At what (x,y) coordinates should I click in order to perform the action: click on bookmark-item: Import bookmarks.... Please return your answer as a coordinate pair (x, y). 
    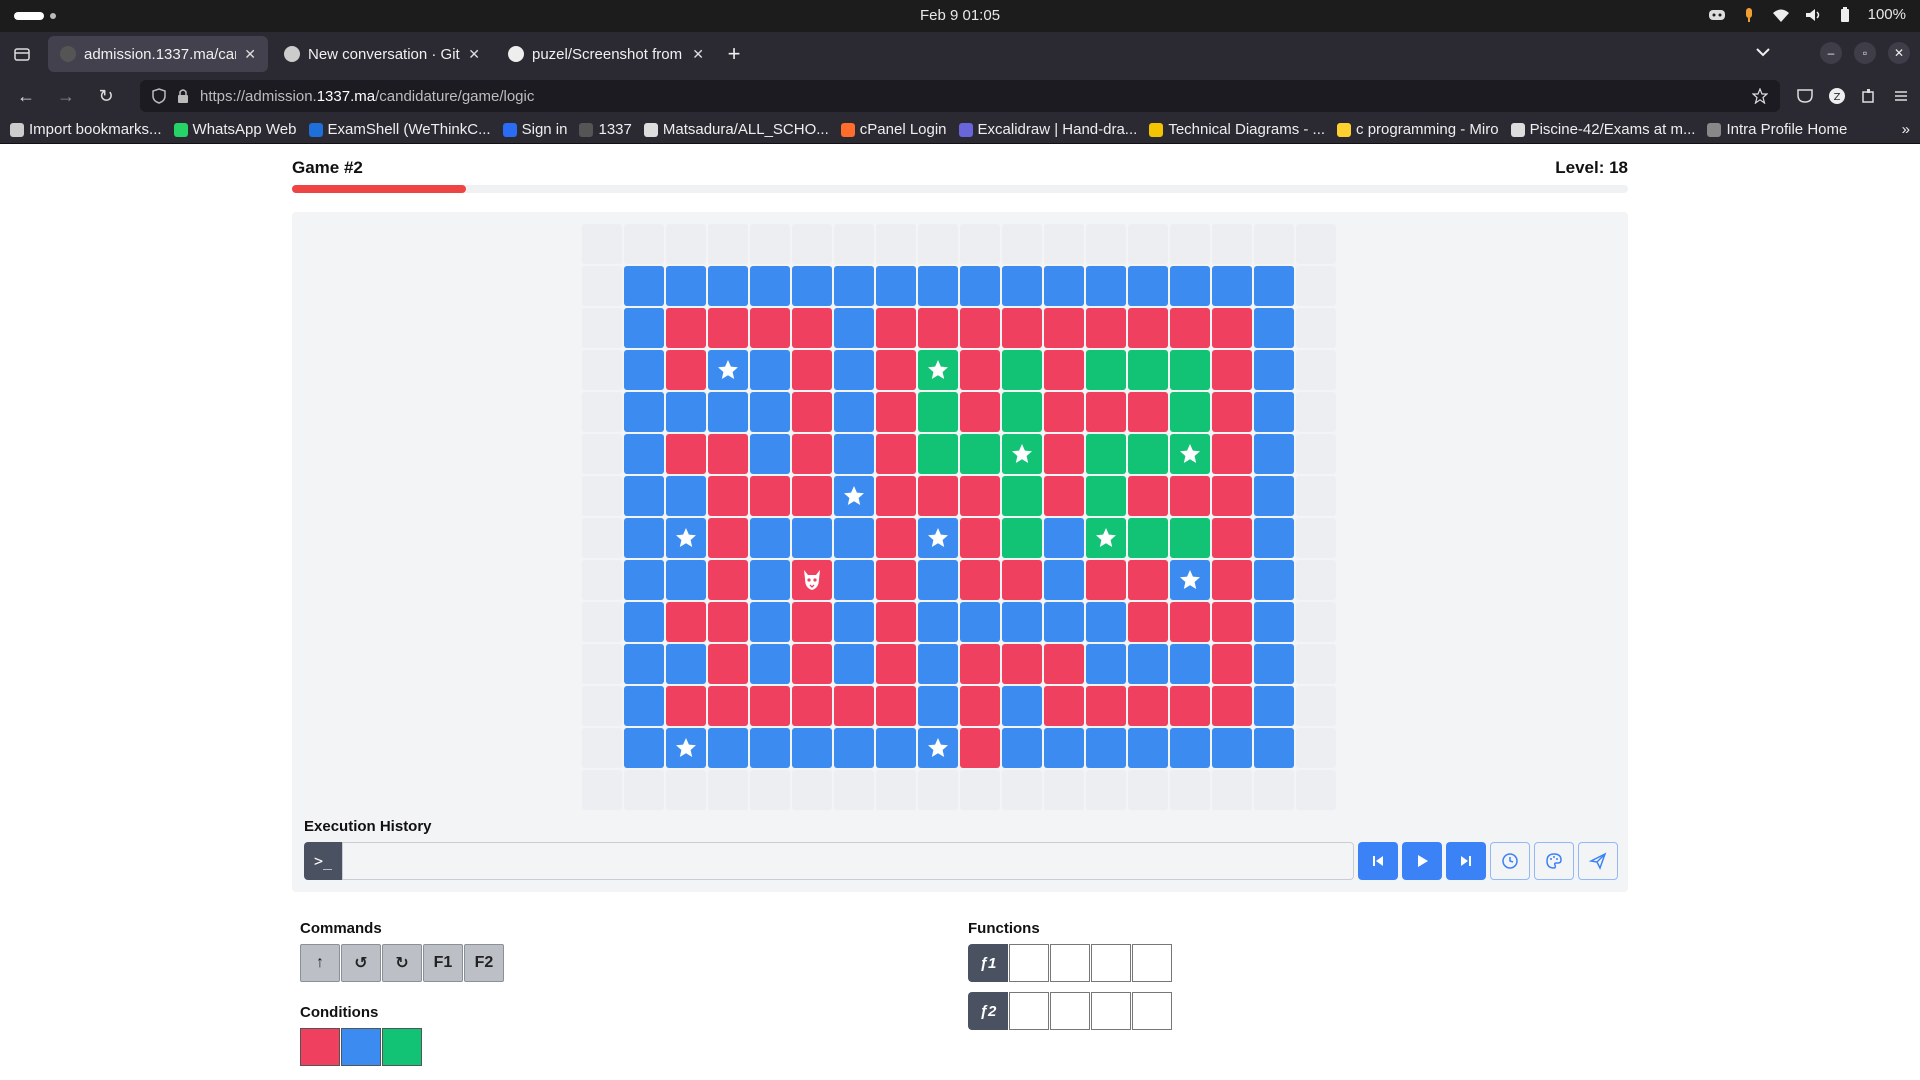
    Looking at the image, I should click on (86, 129).